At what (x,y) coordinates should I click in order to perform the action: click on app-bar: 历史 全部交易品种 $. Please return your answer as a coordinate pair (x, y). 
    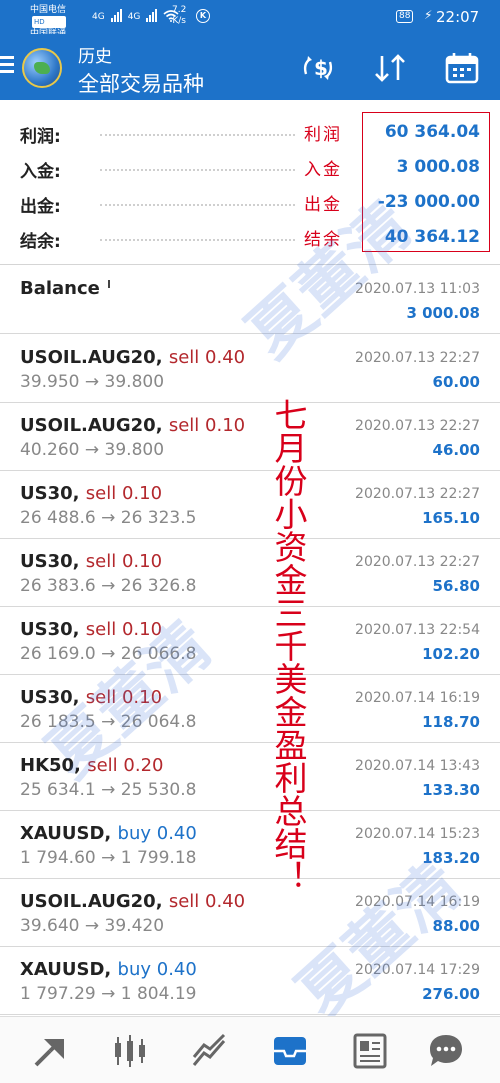
    Looking at the image, I should click on (250, 67).